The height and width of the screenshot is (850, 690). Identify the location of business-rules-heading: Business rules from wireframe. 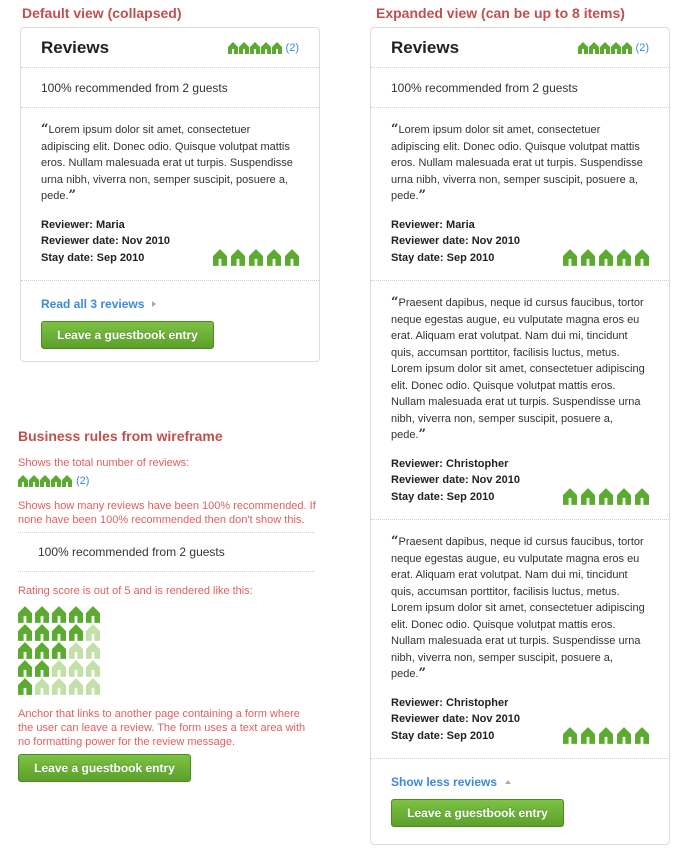
(120, 436).